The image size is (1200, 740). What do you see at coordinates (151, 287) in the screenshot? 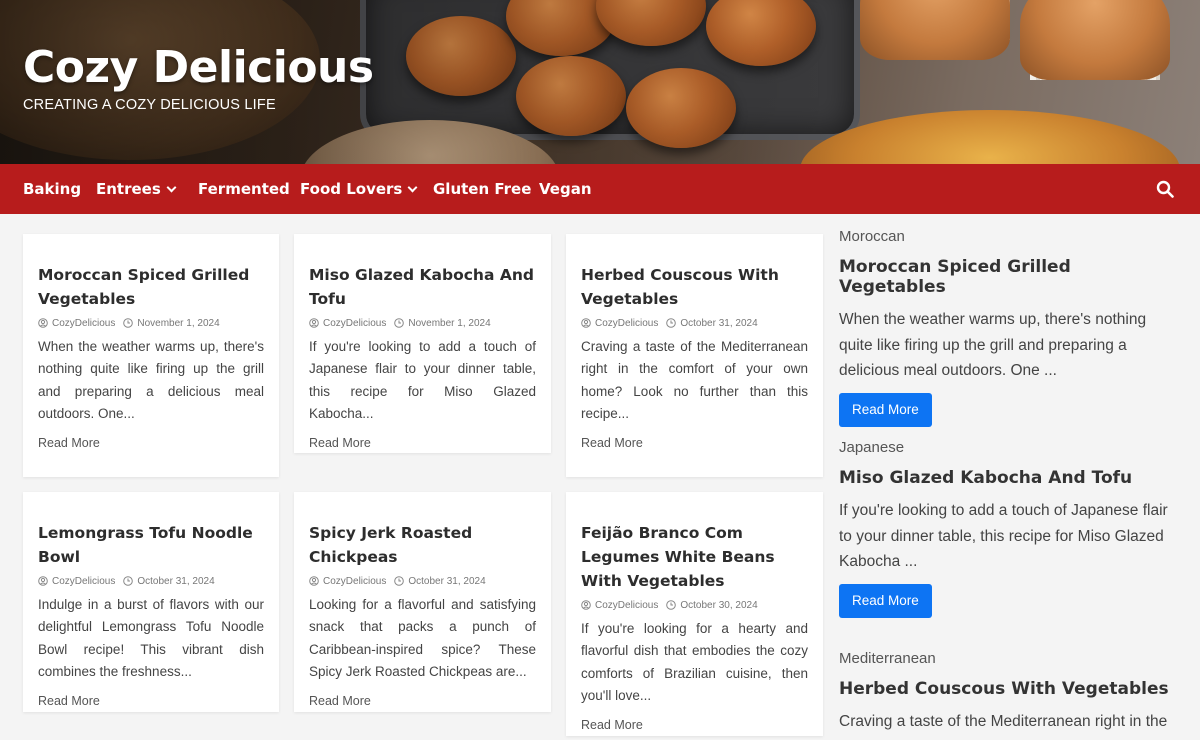
I see `post-title: Moroccan Spiced Grilled Vegetables` at bounding box center [151, 287].